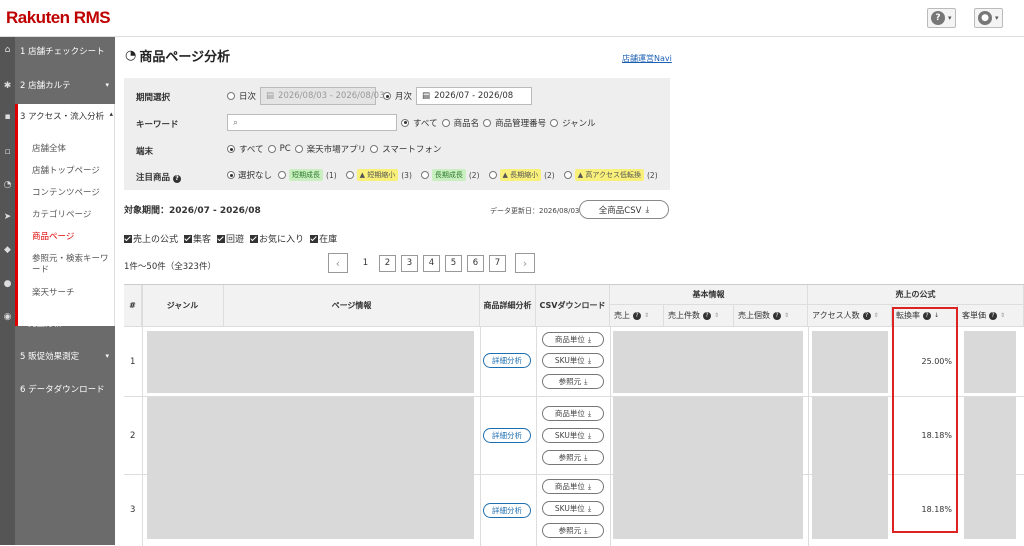 Image resolution: width=1024 pixels, height=546 pixels. Describe the element at coordinates (298, 149) in the screenshot. I see `radio-dev-app` at that location.